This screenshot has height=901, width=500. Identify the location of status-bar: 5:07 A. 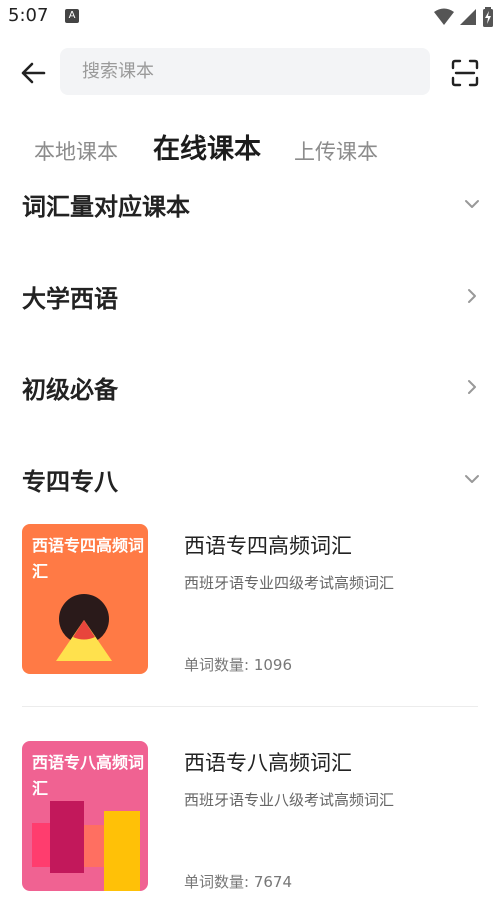
(250, 17).